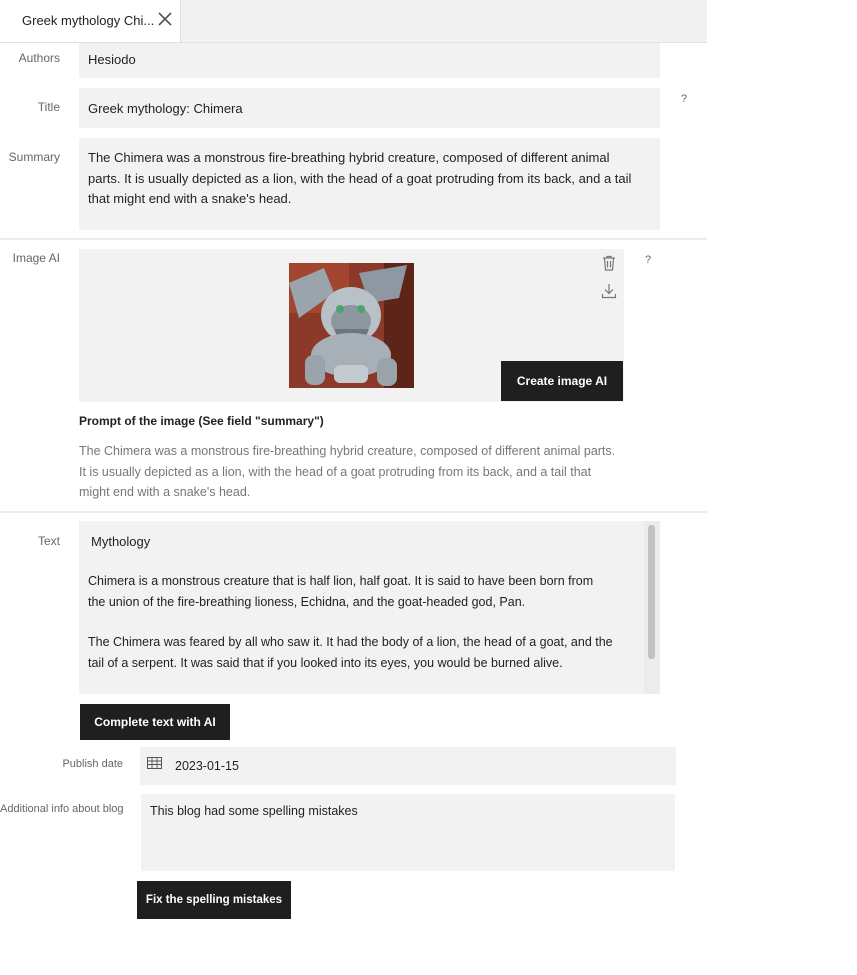 The width and height of the screenshot is (857, 975). Describe the element at coordinates (609, 263) in the screenshot. I see `trash-icon` at that location.